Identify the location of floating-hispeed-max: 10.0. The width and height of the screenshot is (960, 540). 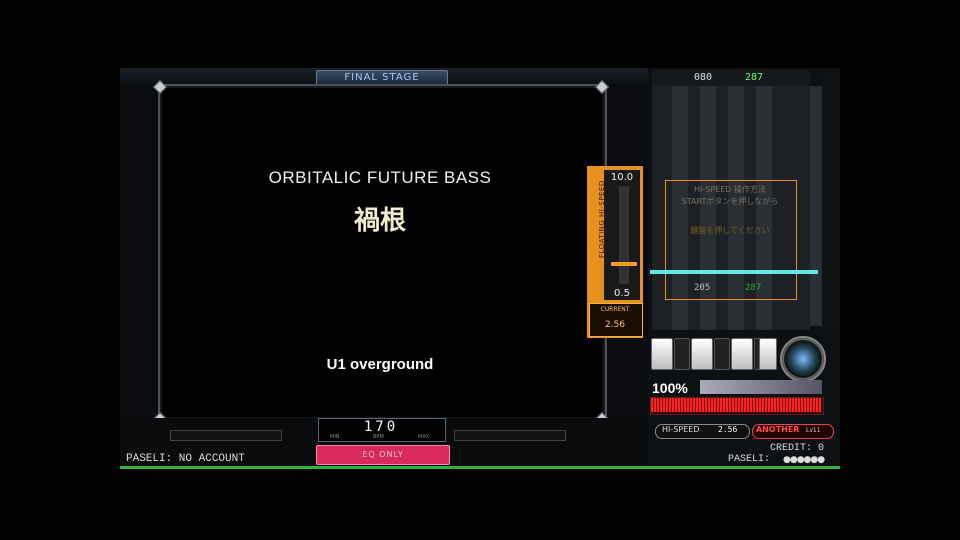
(622, 177).